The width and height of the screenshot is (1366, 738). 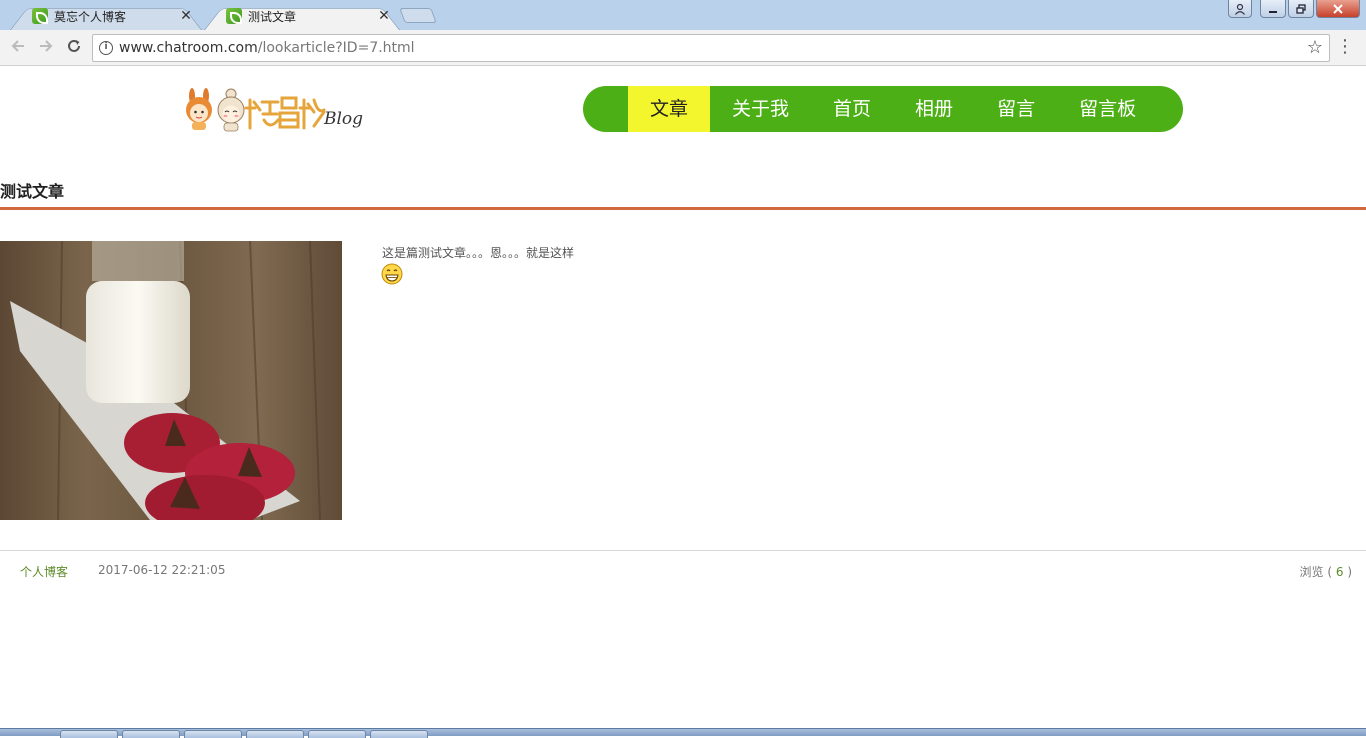 I want to click on article-footer-divider, so click(x=683, y=550).